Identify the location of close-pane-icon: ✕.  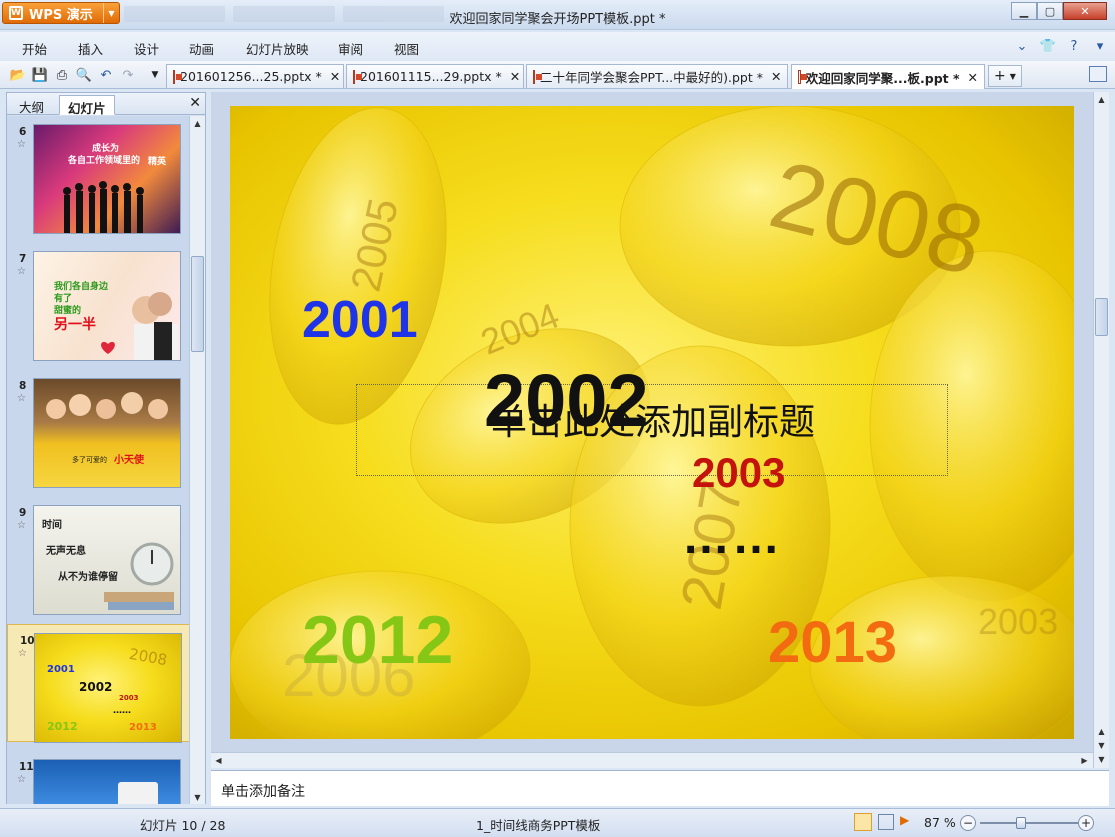
(195, 103).